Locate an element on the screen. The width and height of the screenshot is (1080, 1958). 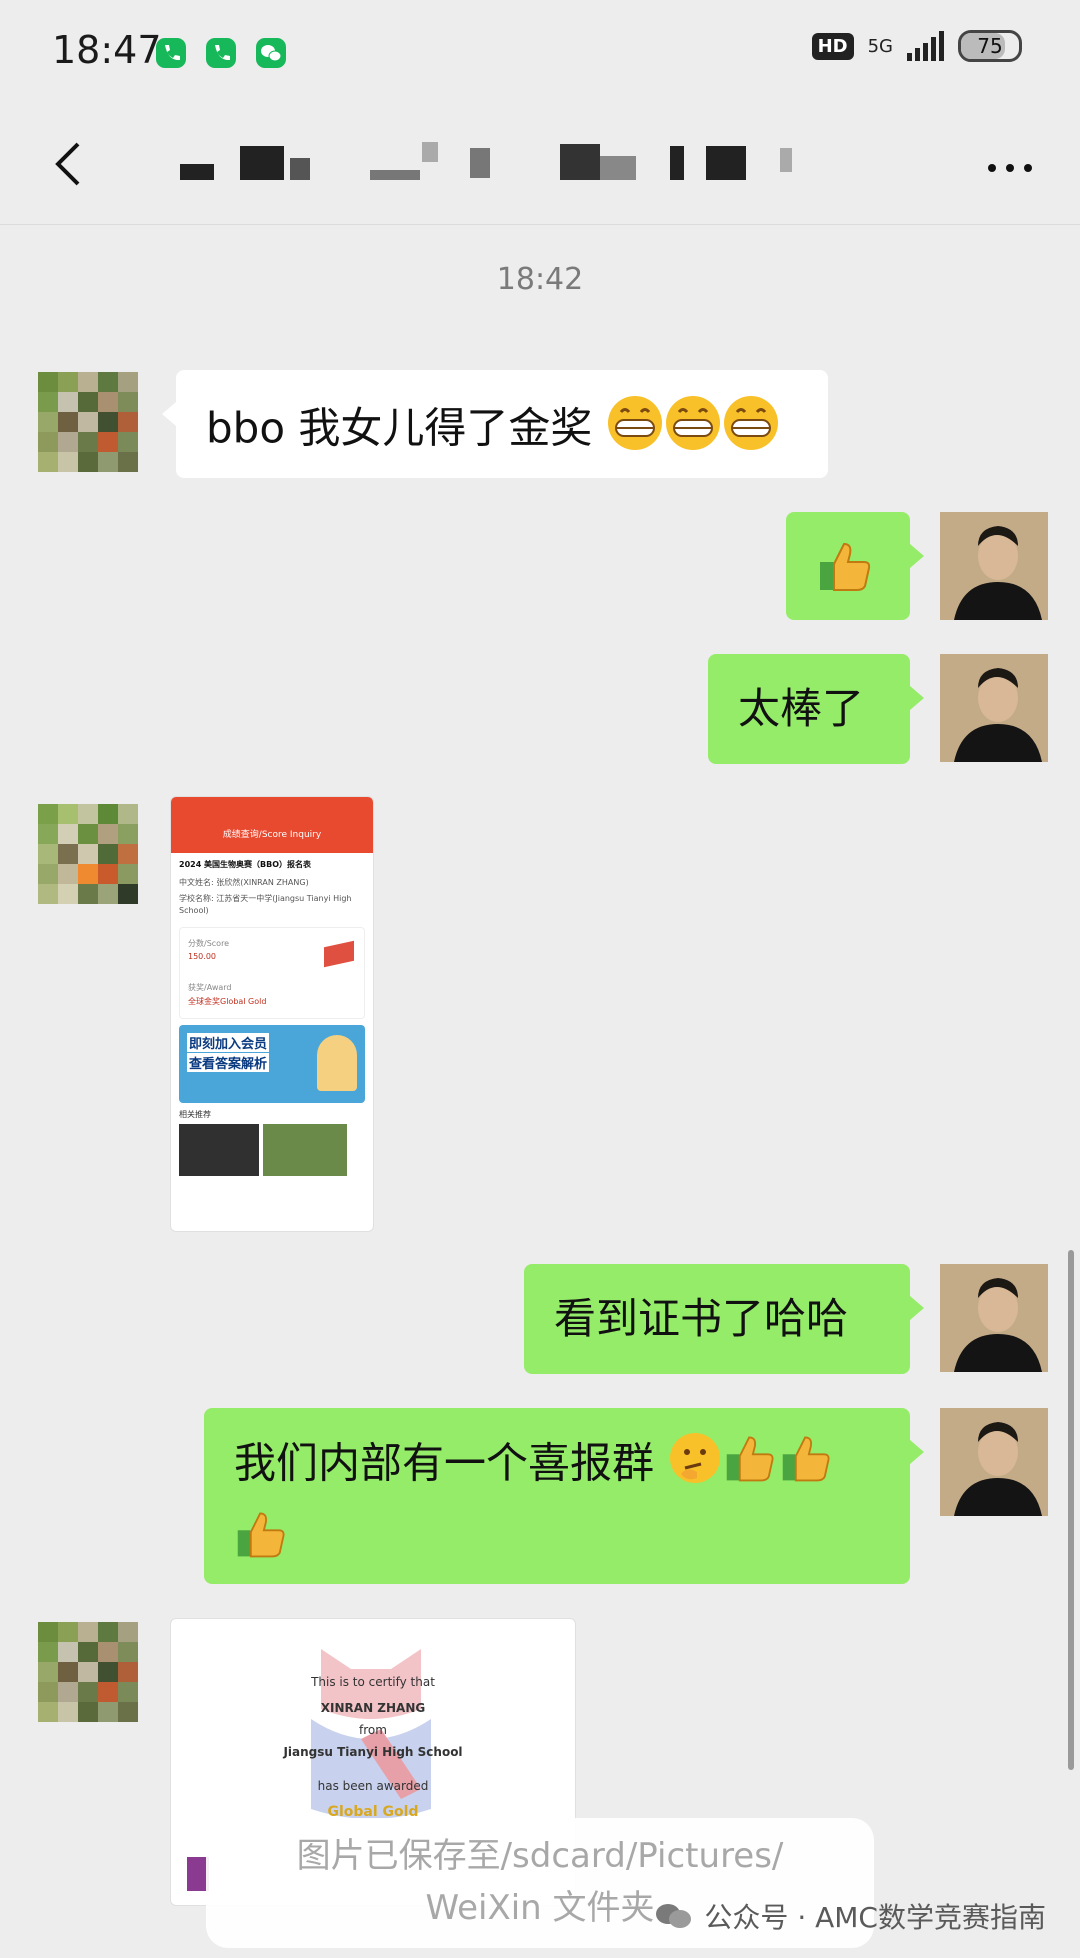
message-bubble is located at coordinates (855, 566).